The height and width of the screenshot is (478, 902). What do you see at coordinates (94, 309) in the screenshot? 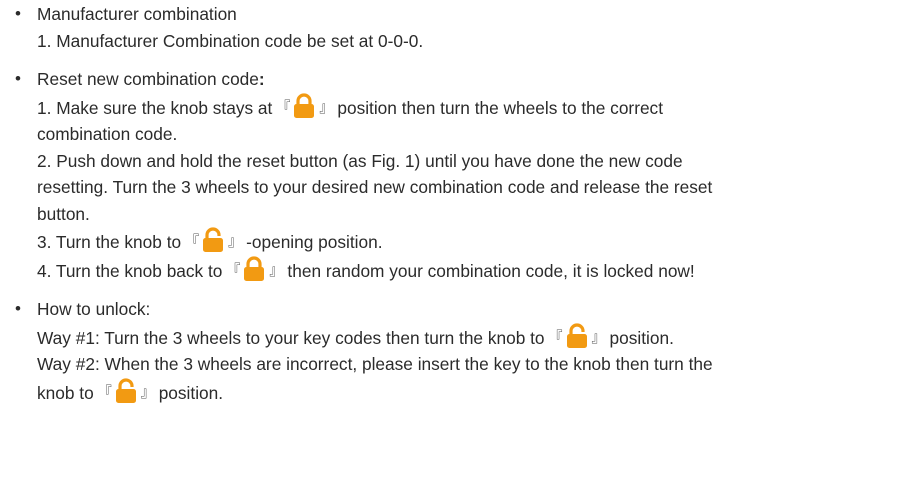
I see `section-heading: How to unlock:` at bounding box center [94, 309].